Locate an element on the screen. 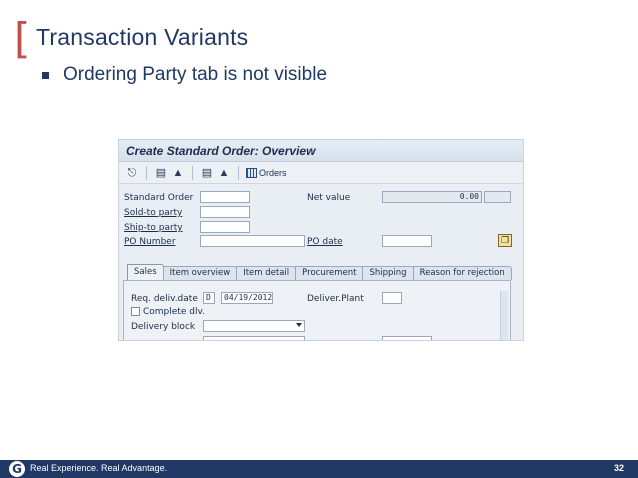  tab-procurement: Procurement is located at coordinates (329, 273).